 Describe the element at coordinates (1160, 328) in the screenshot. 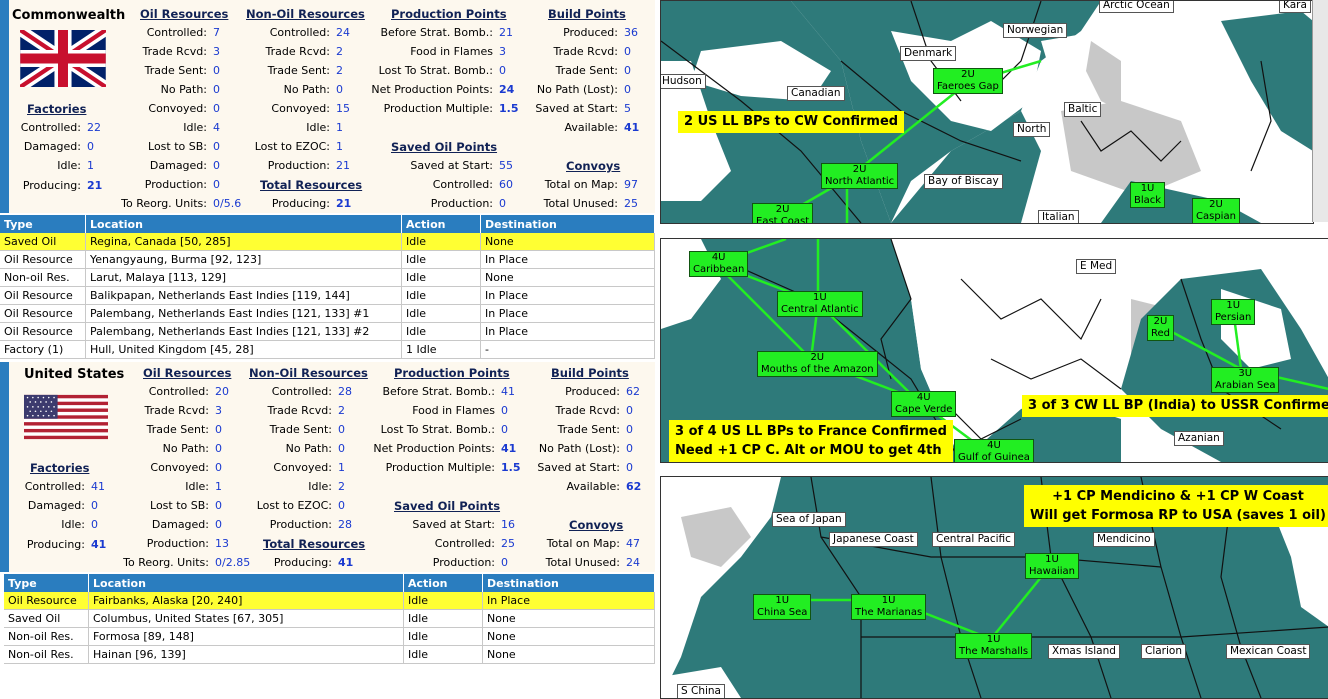

I see `unit-red: 2U Red` at that location.